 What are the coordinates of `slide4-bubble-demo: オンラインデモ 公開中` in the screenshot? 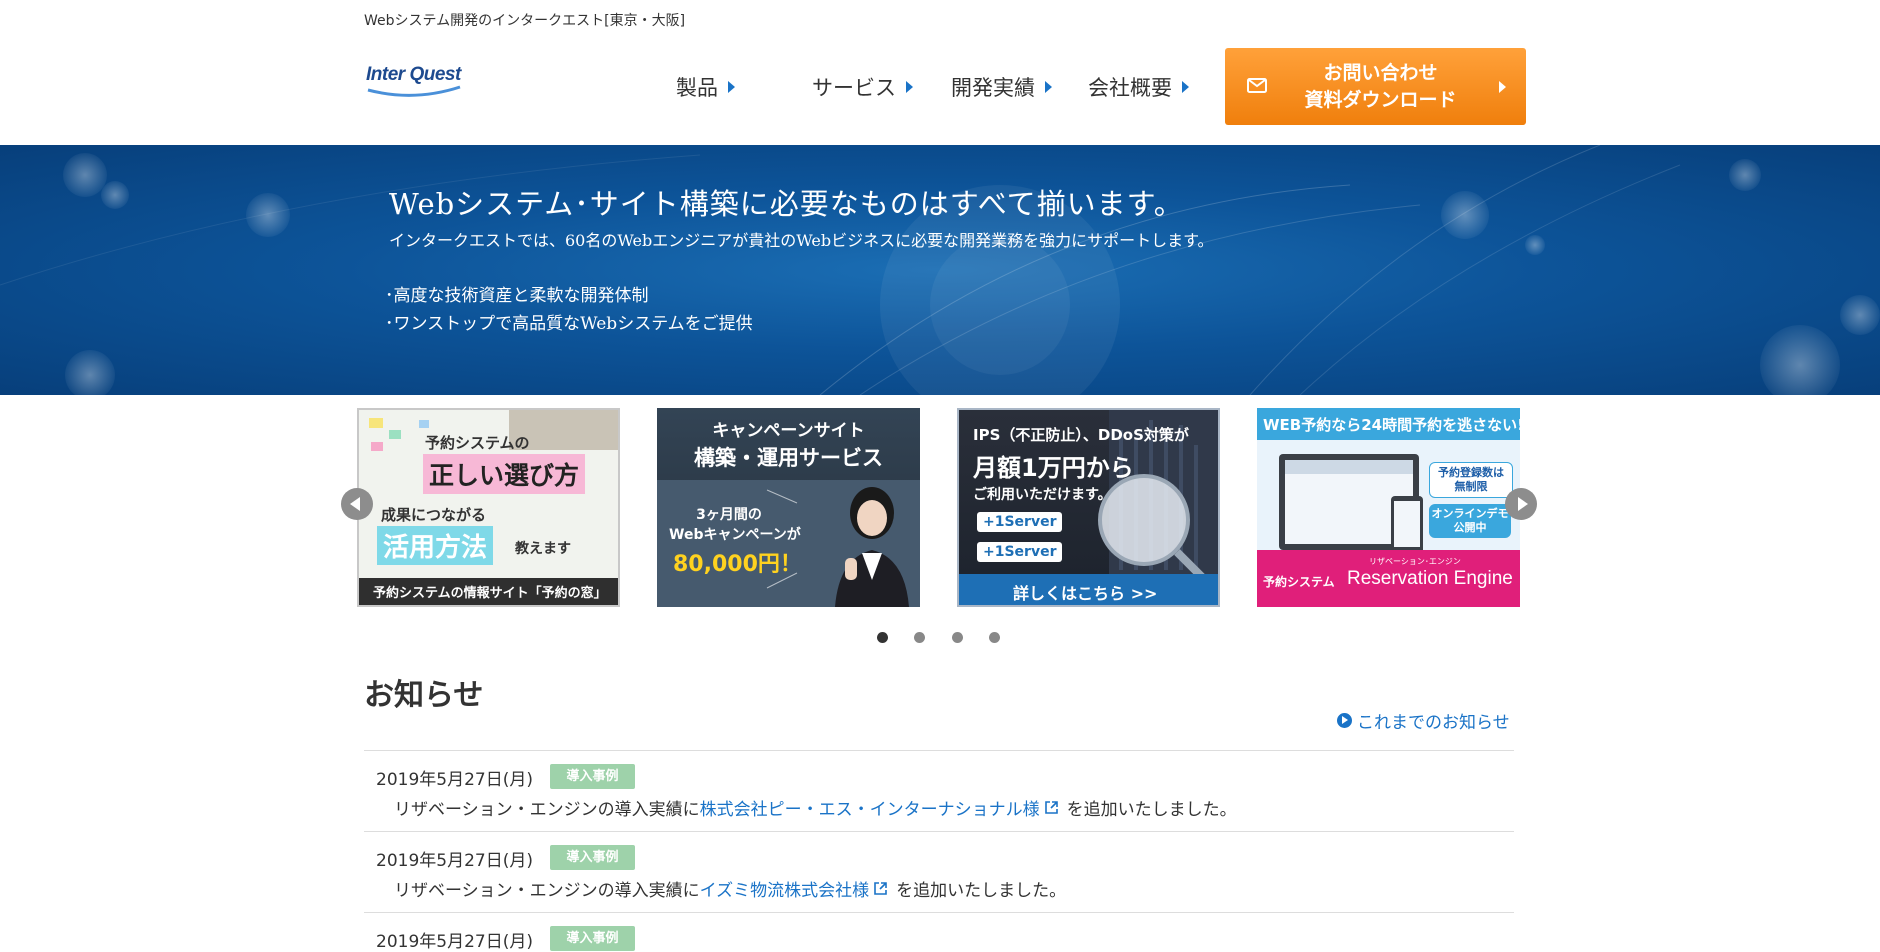 It's located at (1470, 521).